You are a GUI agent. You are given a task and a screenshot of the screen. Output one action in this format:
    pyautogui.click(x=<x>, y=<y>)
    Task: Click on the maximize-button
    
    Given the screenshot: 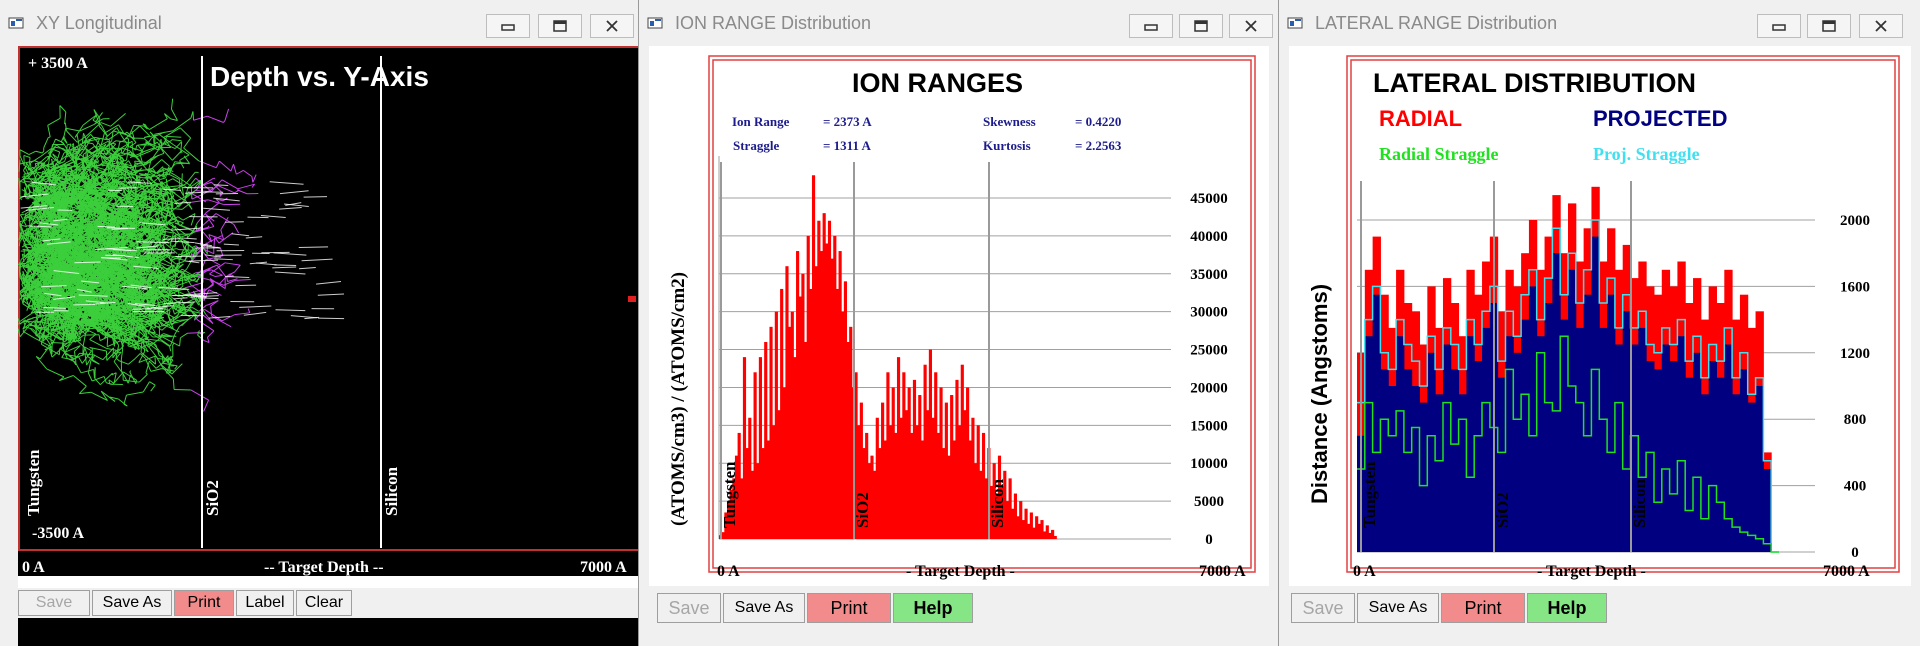 What is the action you would take?
    pyautogui.click(x=560, y=26)
    